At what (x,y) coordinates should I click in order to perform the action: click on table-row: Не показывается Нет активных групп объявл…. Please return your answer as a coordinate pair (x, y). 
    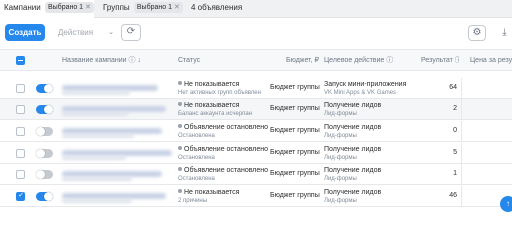
    Looking at the image, I should click on (256, 88).